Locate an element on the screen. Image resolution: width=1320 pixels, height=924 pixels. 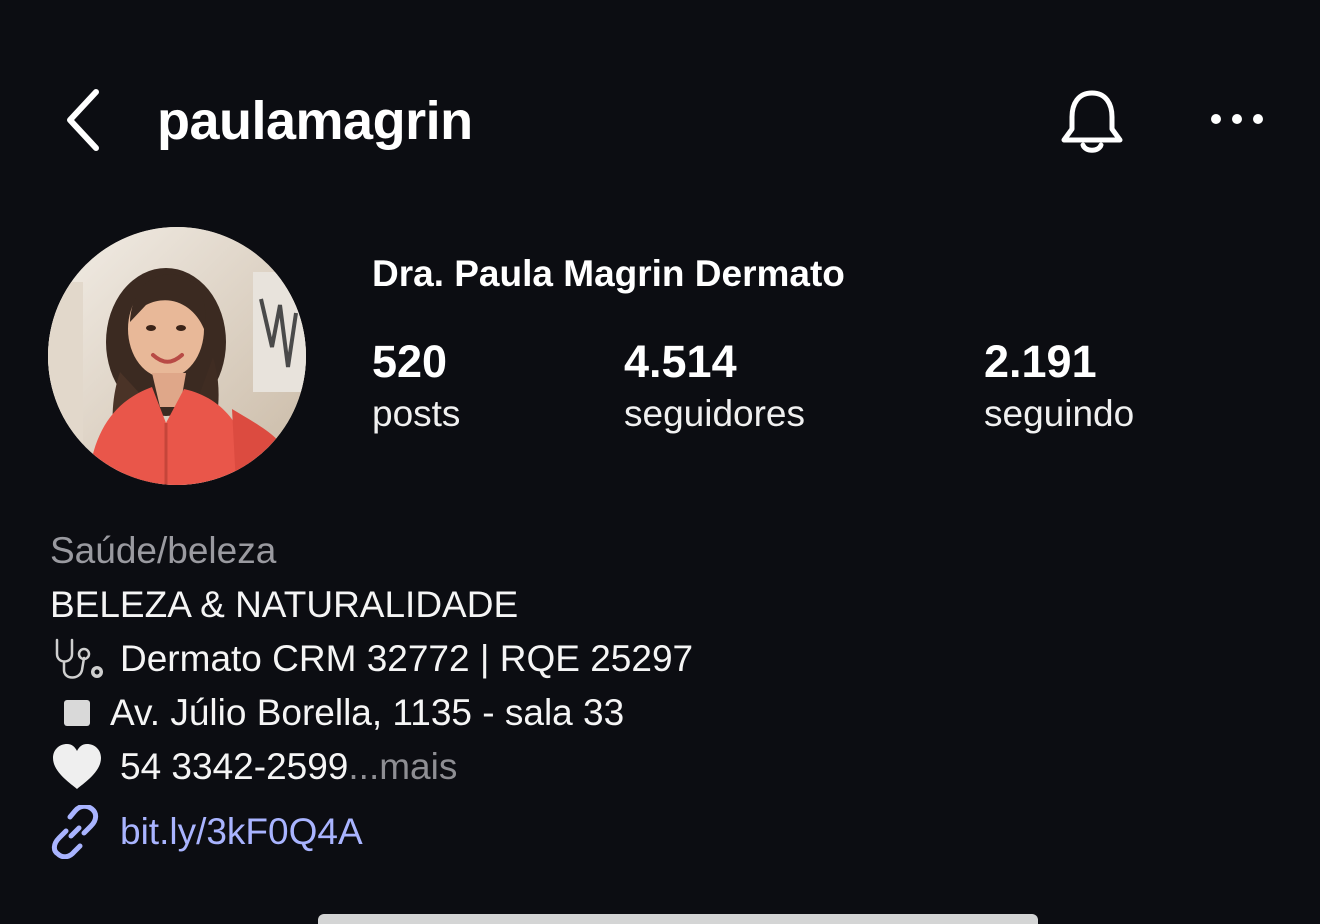
following-count: 2.191 seguindo is located at coordinates (1059, 386).